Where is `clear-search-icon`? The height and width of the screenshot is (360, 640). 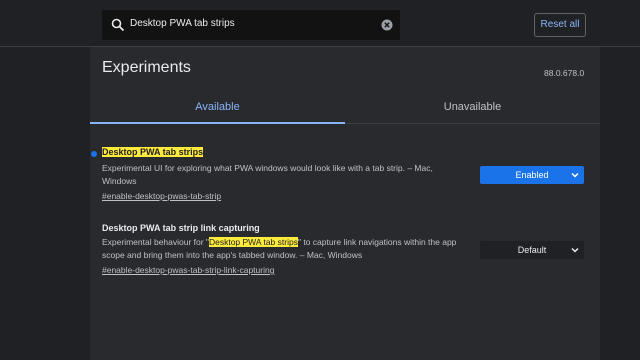 clear-search-icon is located at coordinates (387, 25).